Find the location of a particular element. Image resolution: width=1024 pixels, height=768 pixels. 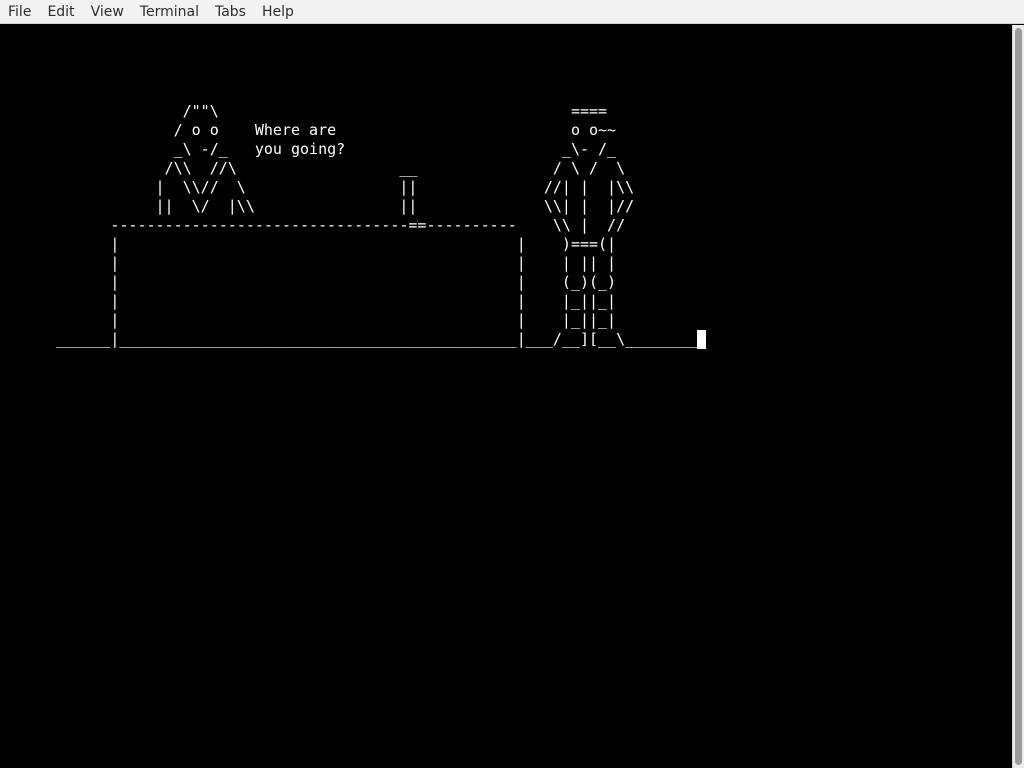

terminal-line-text: | | (_)(_) is located at coordinates (309, 282).